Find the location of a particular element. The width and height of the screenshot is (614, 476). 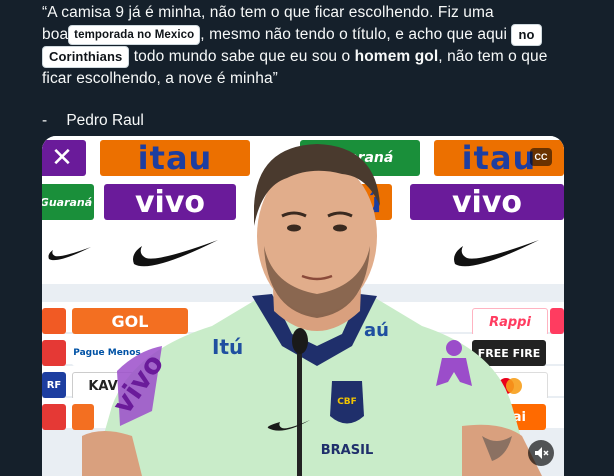

signature-dash: - is located at coordinates (45, 120).